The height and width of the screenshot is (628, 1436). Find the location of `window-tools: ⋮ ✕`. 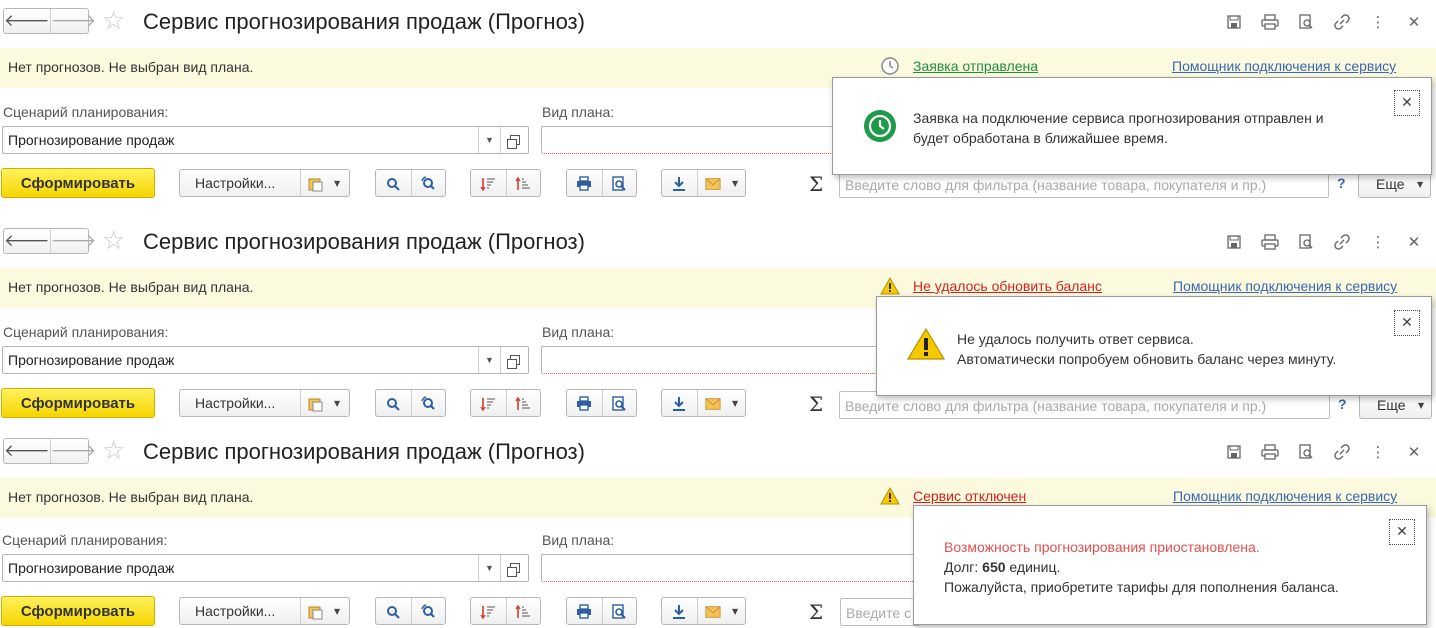

window-tools: ⋮ ✕ is located at coordinates (1324, 242).